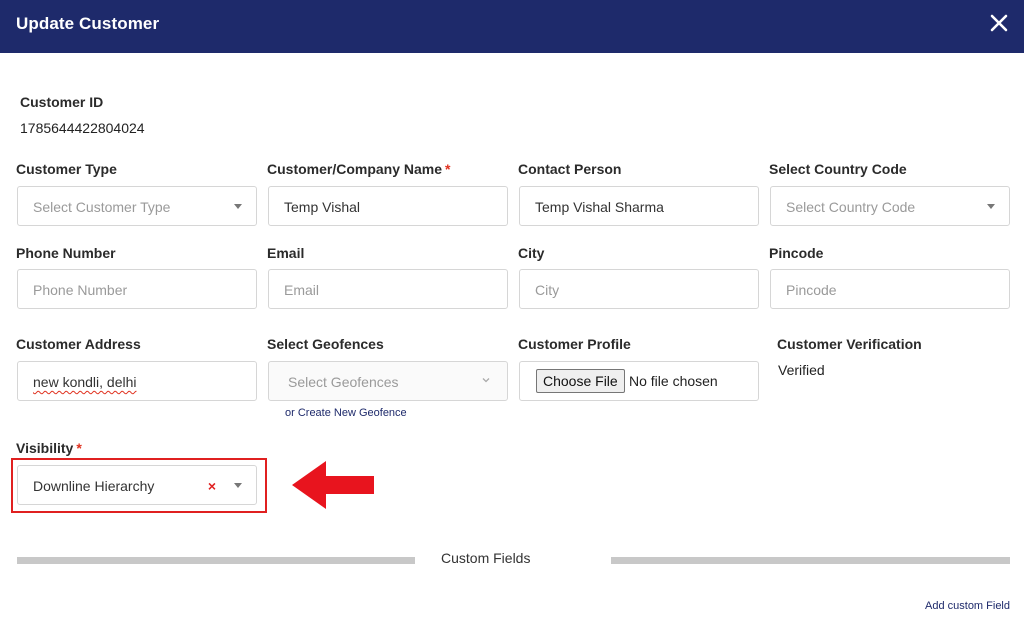 Image resolution: width=1024 pixels, height=628 pixels. Describe the element at coordinates (999, 23) in the screenshot. I see `close-icon` at that location.